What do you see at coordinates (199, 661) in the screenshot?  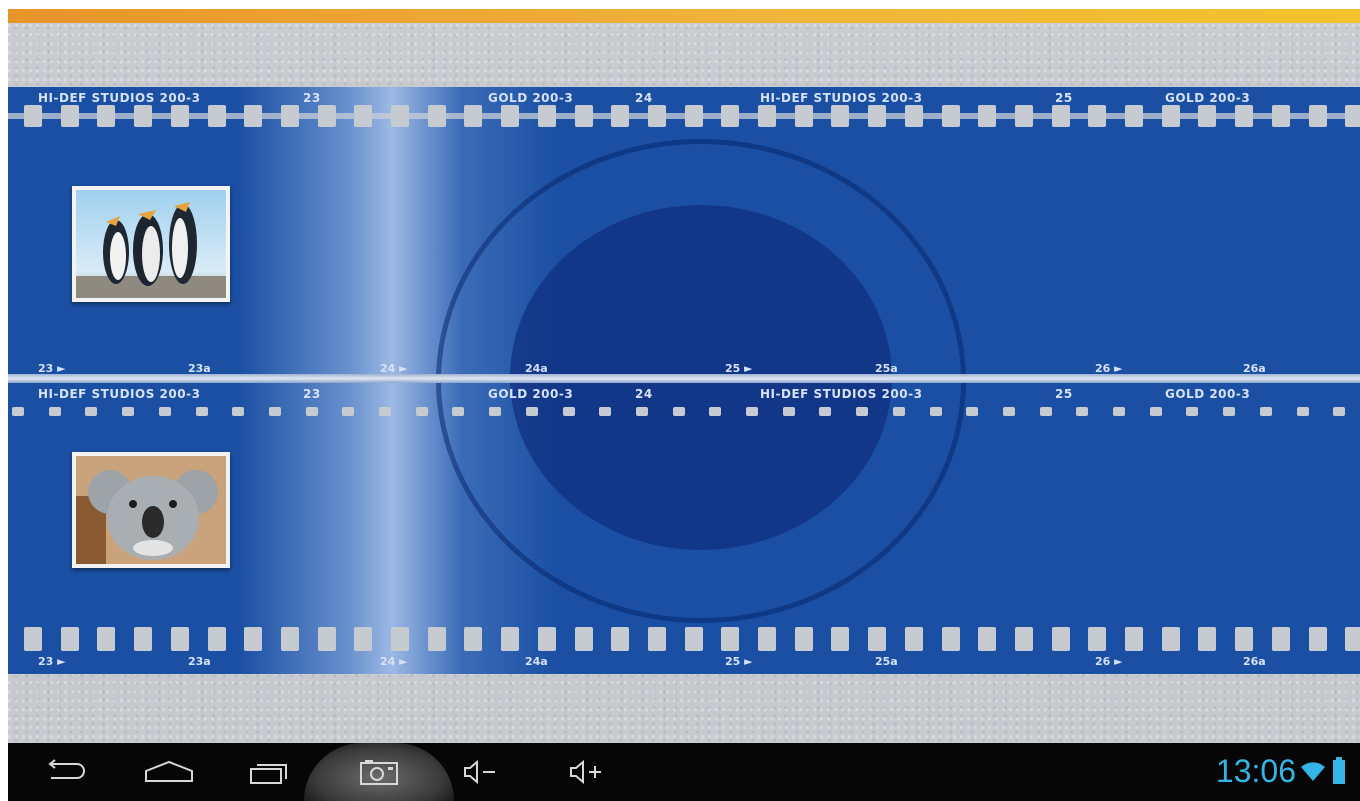 I see `frame-number: 23a` at bounding box center [199, 661].